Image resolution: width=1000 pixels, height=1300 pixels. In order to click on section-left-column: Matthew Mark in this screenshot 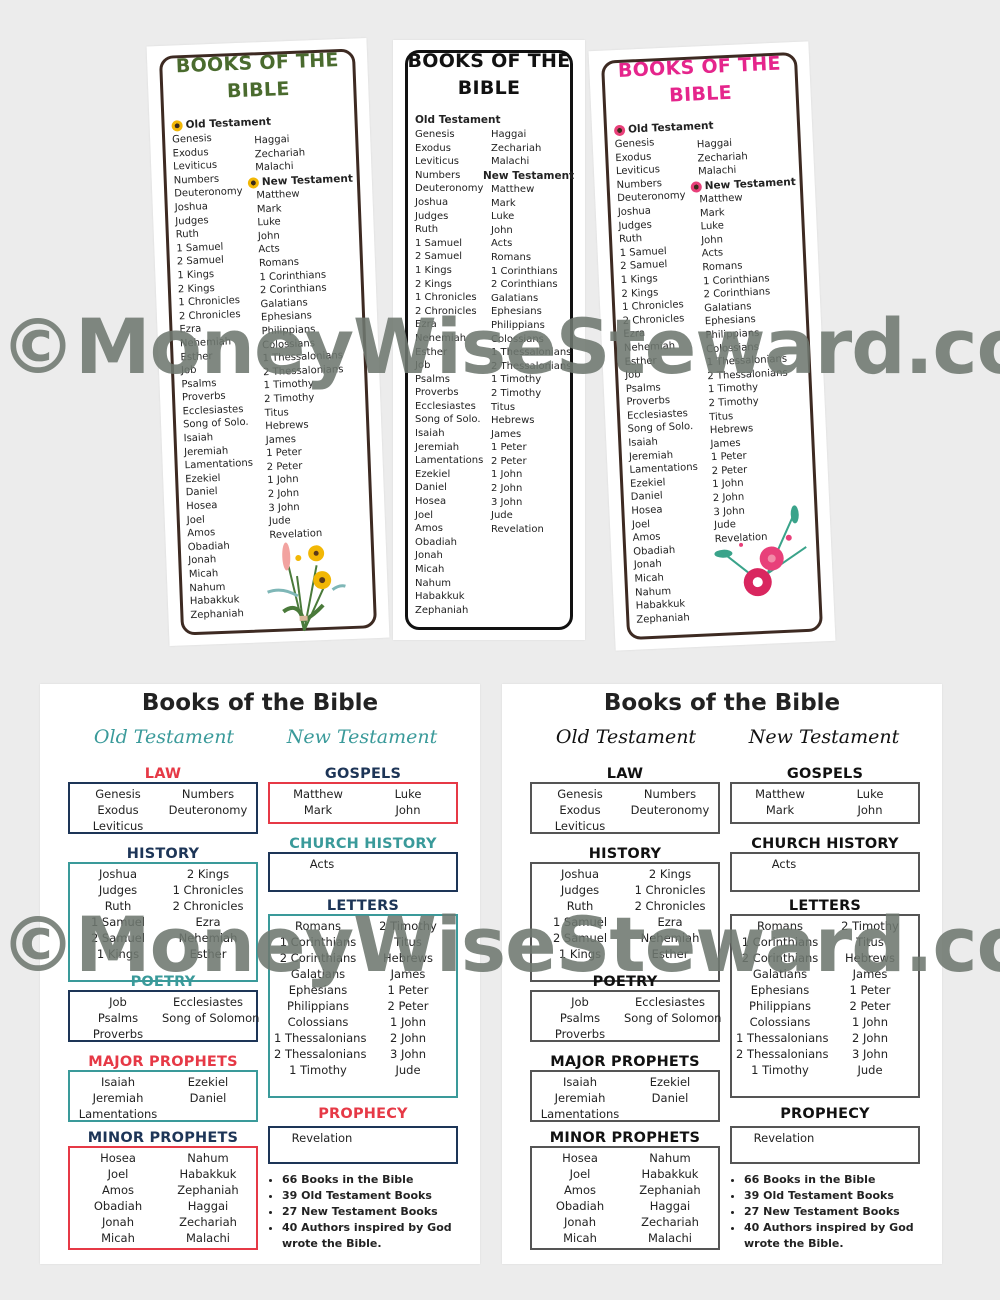, I will do `click(318, 802)`.